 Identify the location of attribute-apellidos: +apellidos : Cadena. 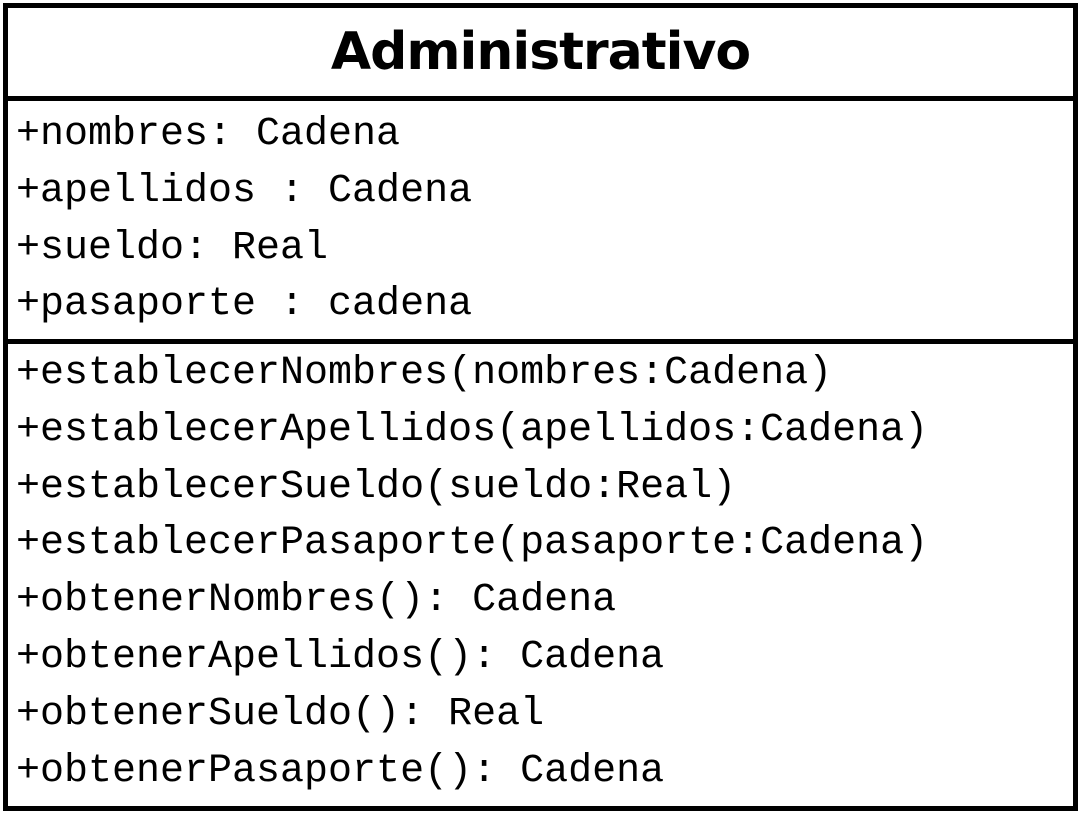
(244, 191).